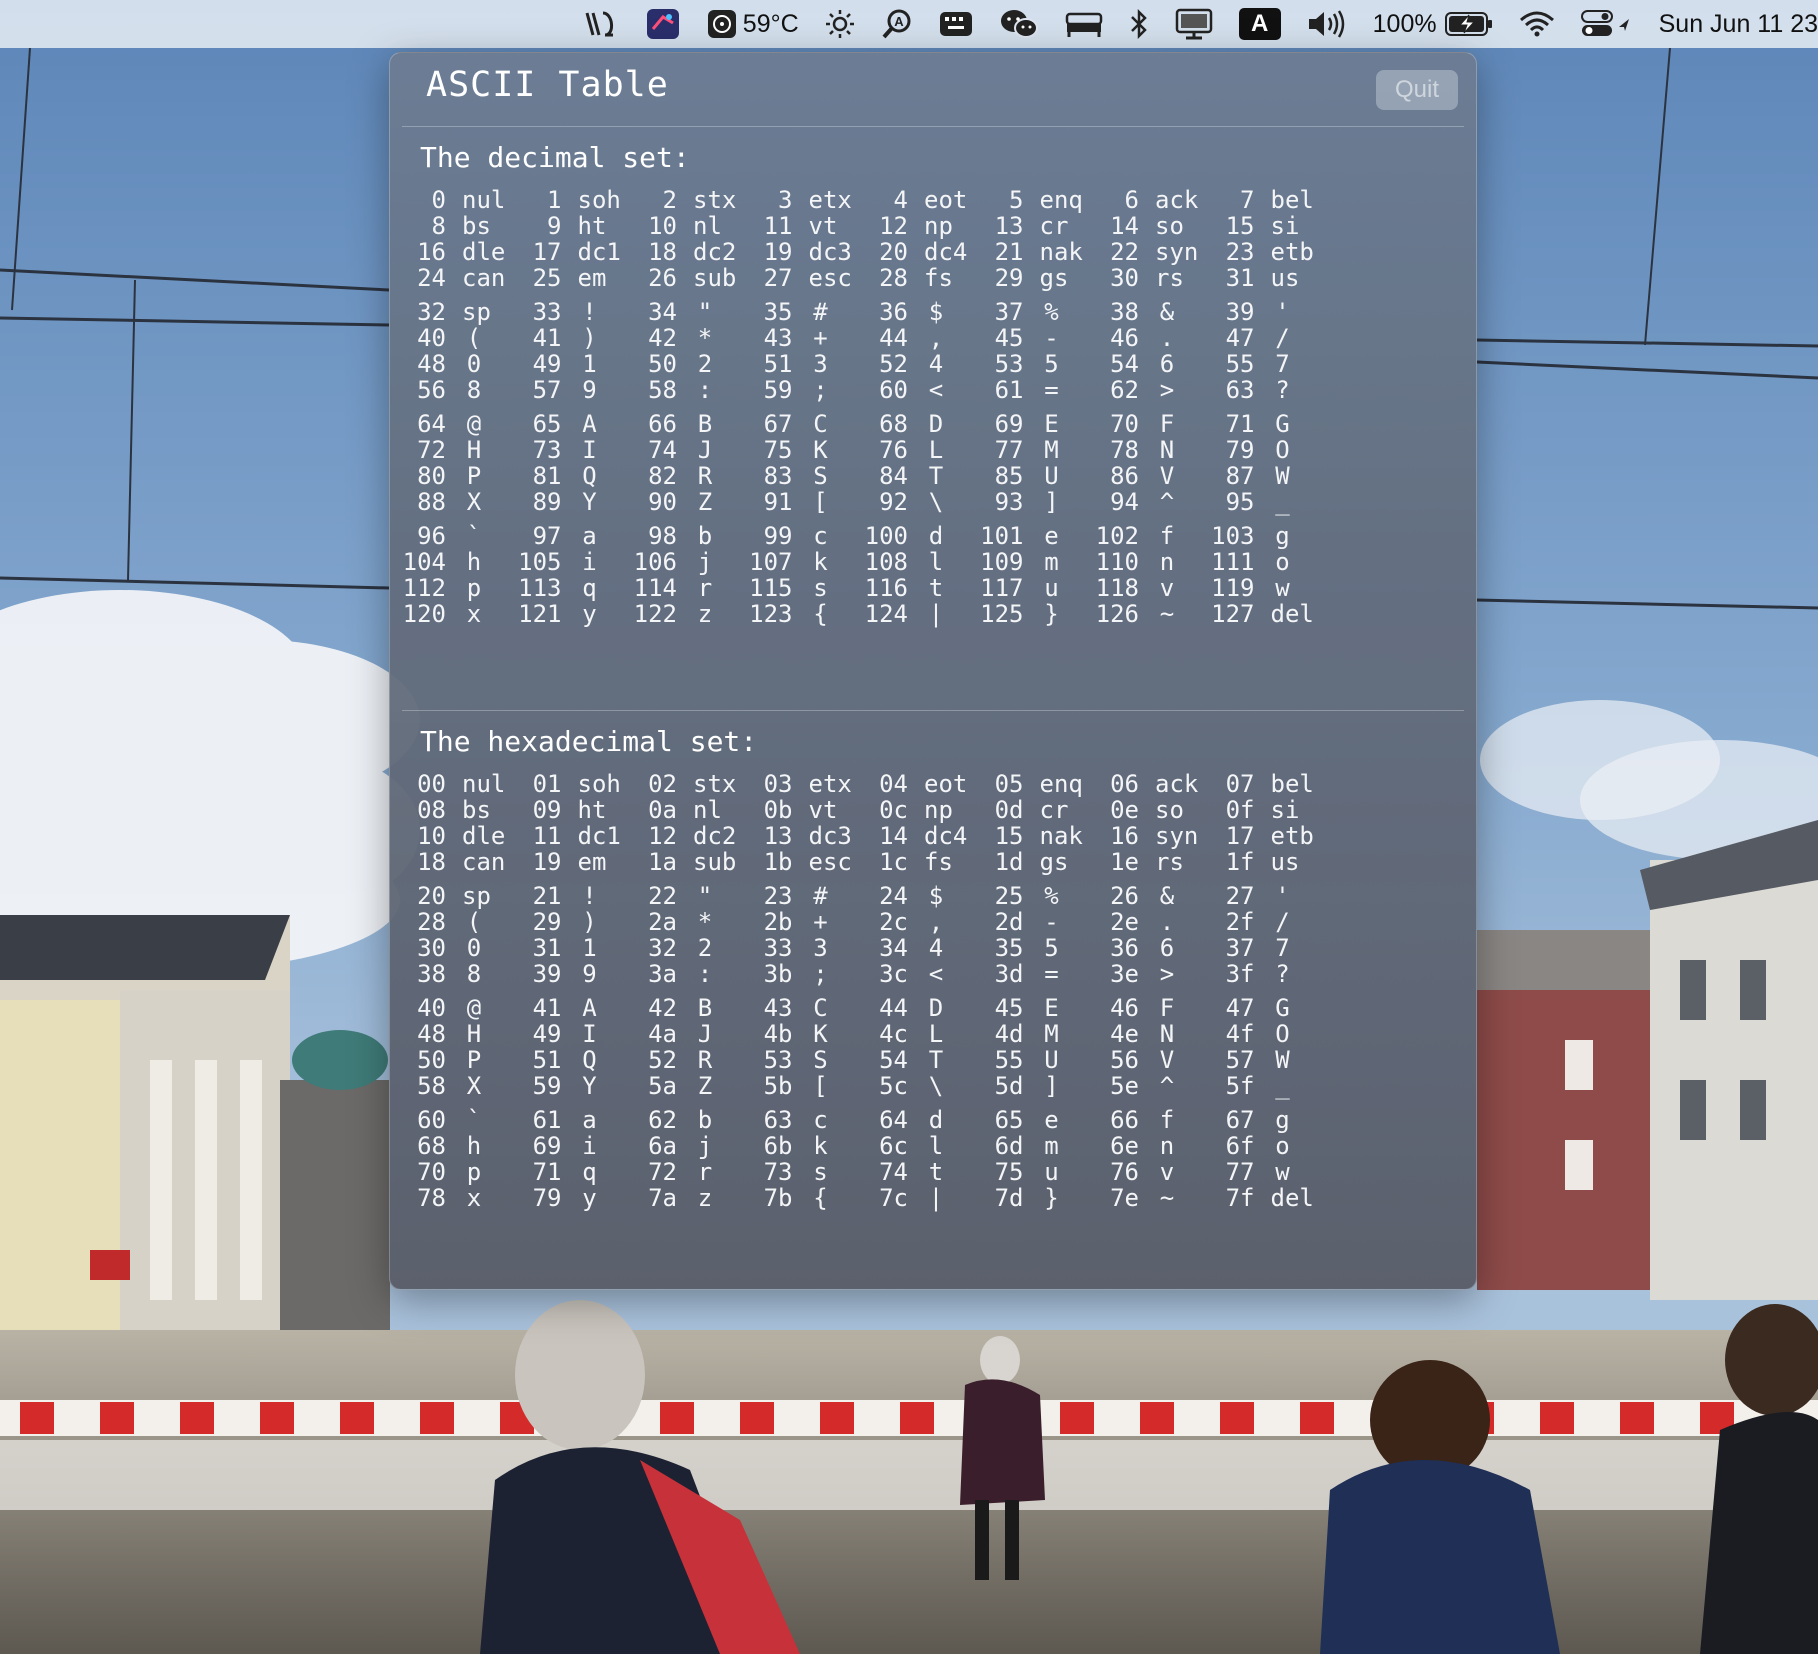 The image size is (1818, 1654). Describe the element at coordinates (581, 974) in the screenshot. I see `ascii-cell: 39 9` at that location.